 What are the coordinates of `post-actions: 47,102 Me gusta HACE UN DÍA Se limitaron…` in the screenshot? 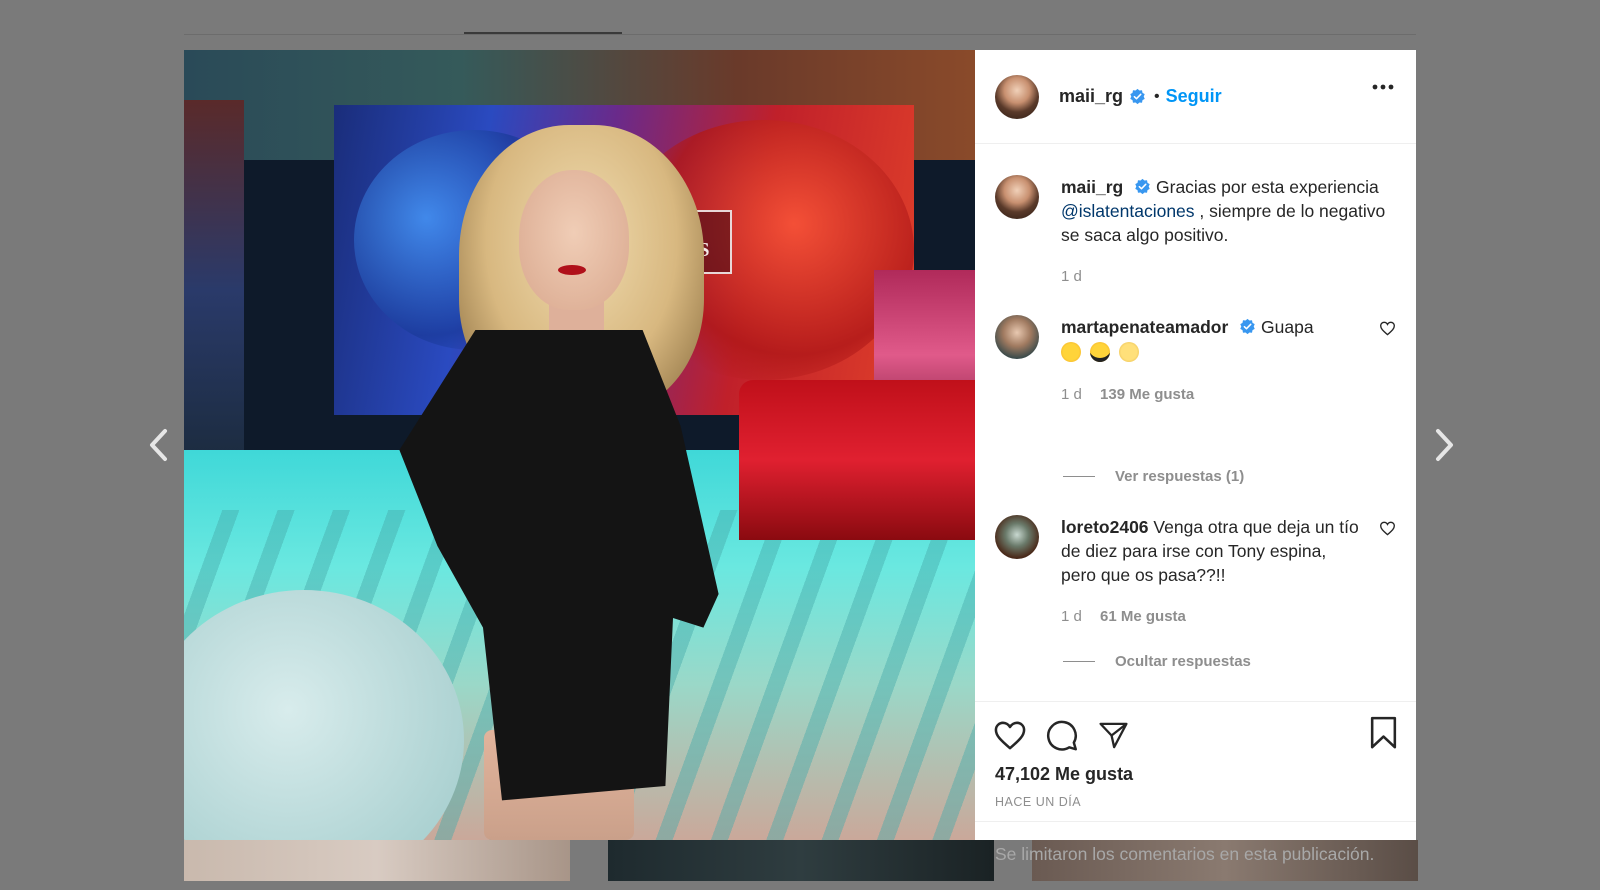 It's located at (1195, 782).